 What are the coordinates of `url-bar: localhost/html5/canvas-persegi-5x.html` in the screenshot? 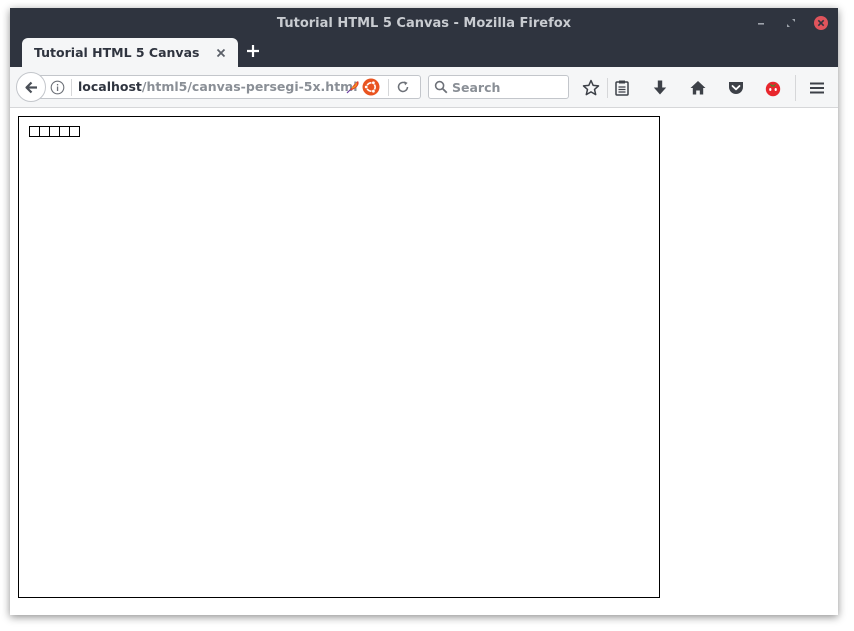 It's located at (230, 87).